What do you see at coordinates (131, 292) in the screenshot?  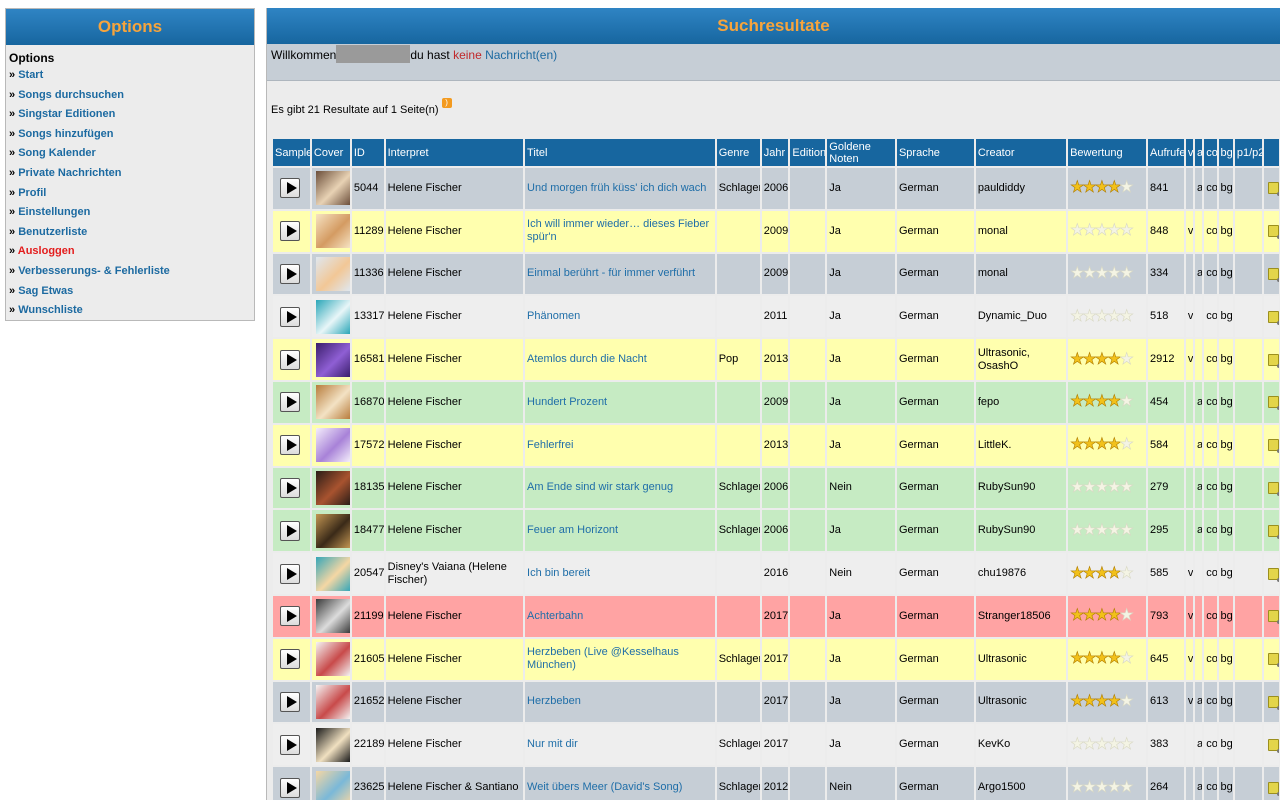 I see `sidebar-item-11: » Sag Etwas` at bounding box center [131, 292].